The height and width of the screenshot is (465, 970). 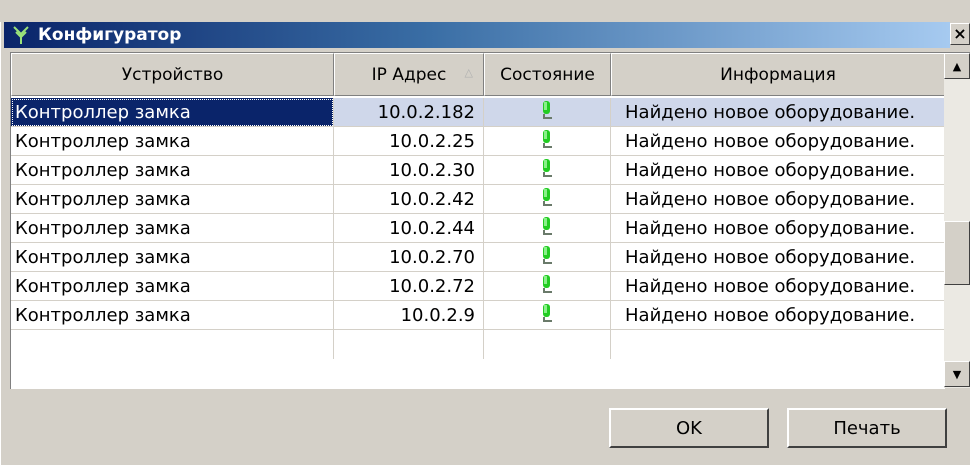 I want to click on vertical-scrollbar: ▲ ▼, so click(x=957, y=220).